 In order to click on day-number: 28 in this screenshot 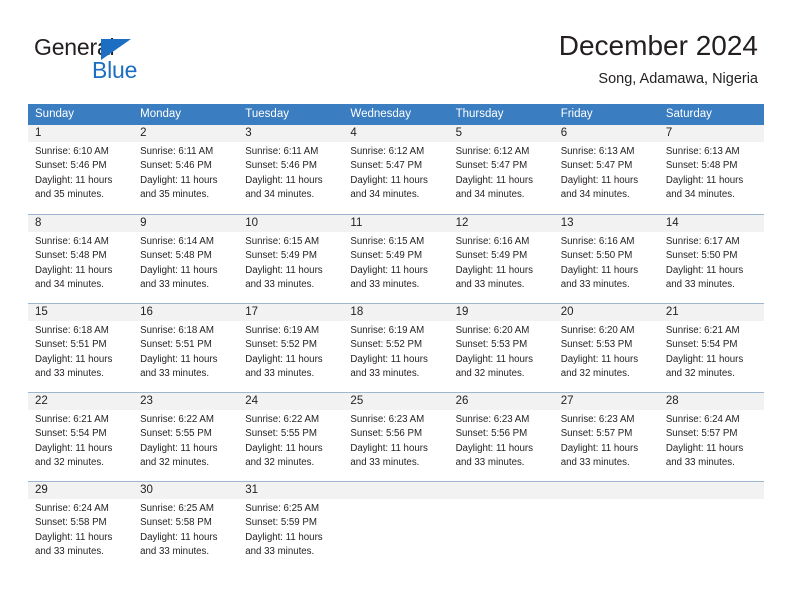, I will do `click(711, 401)`.